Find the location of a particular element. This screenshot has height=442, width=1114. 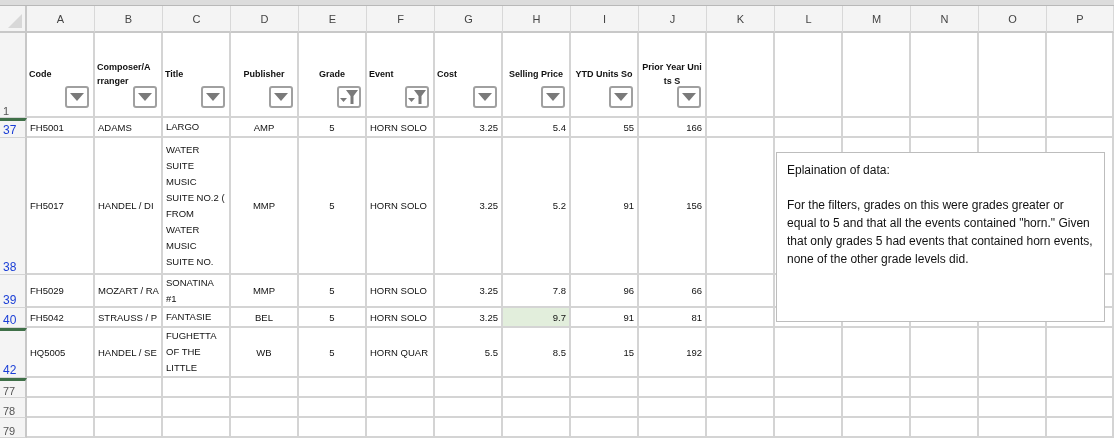

row-number: 38 is located at coordinates (13, 206).